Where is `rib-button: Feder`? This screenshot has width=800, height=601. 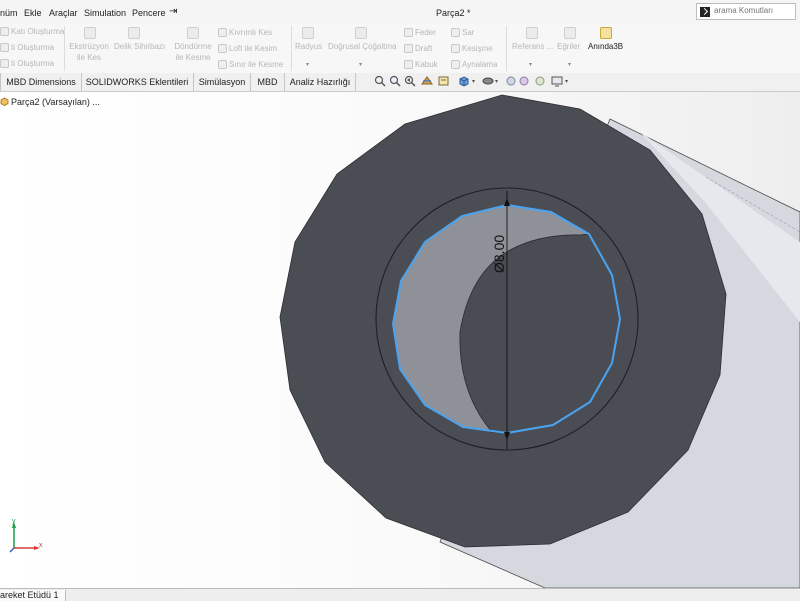 rib-button: Feder is located at coordinates (420, 32).